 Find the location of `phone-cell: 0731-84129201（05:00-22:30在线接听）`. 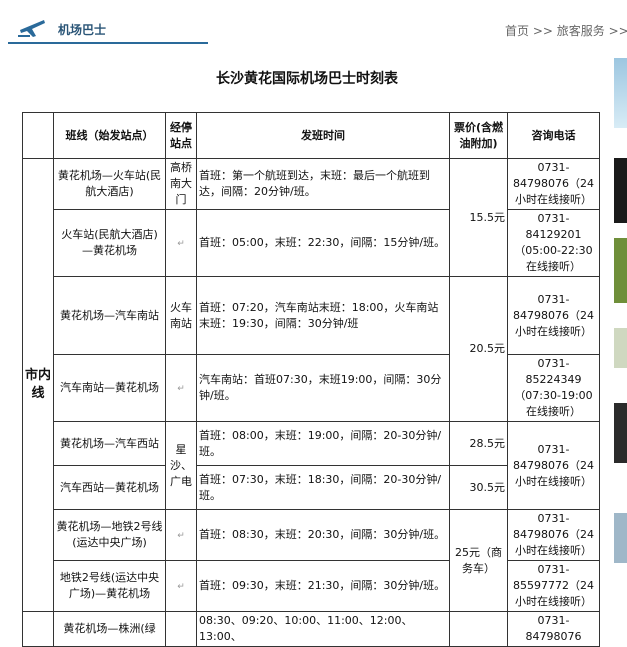

phone-cell: 0731-84129201（05:00-22:30在线接听） is located at coordinates (553, 243).